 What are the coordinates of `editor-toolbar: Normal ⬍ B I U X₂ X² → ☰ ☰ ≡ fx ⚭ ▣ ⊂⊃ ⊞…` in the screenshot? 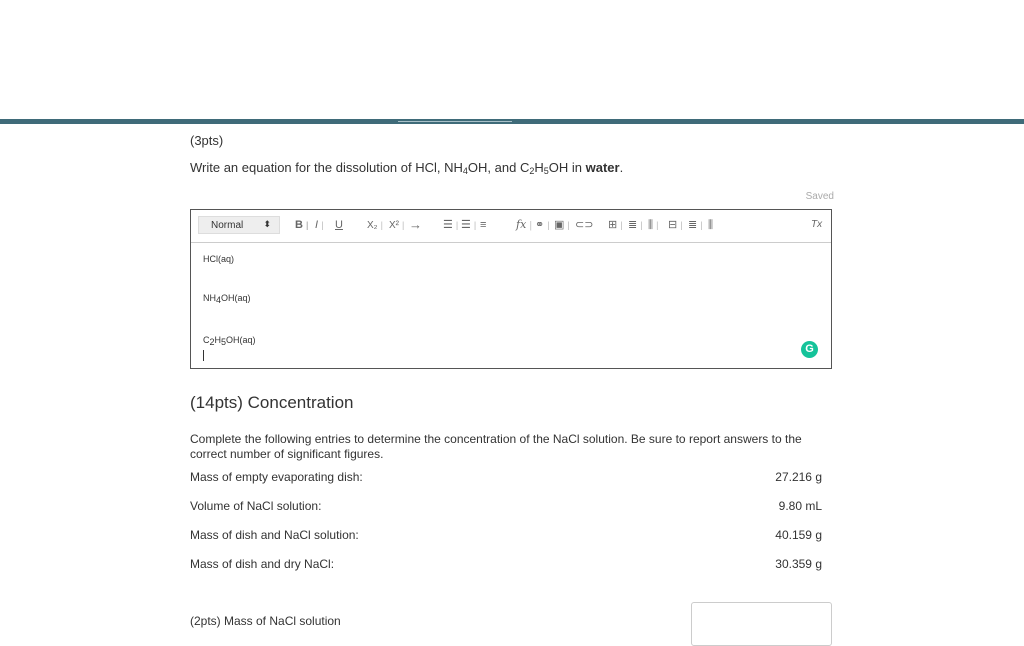 It's located at (511, 226).